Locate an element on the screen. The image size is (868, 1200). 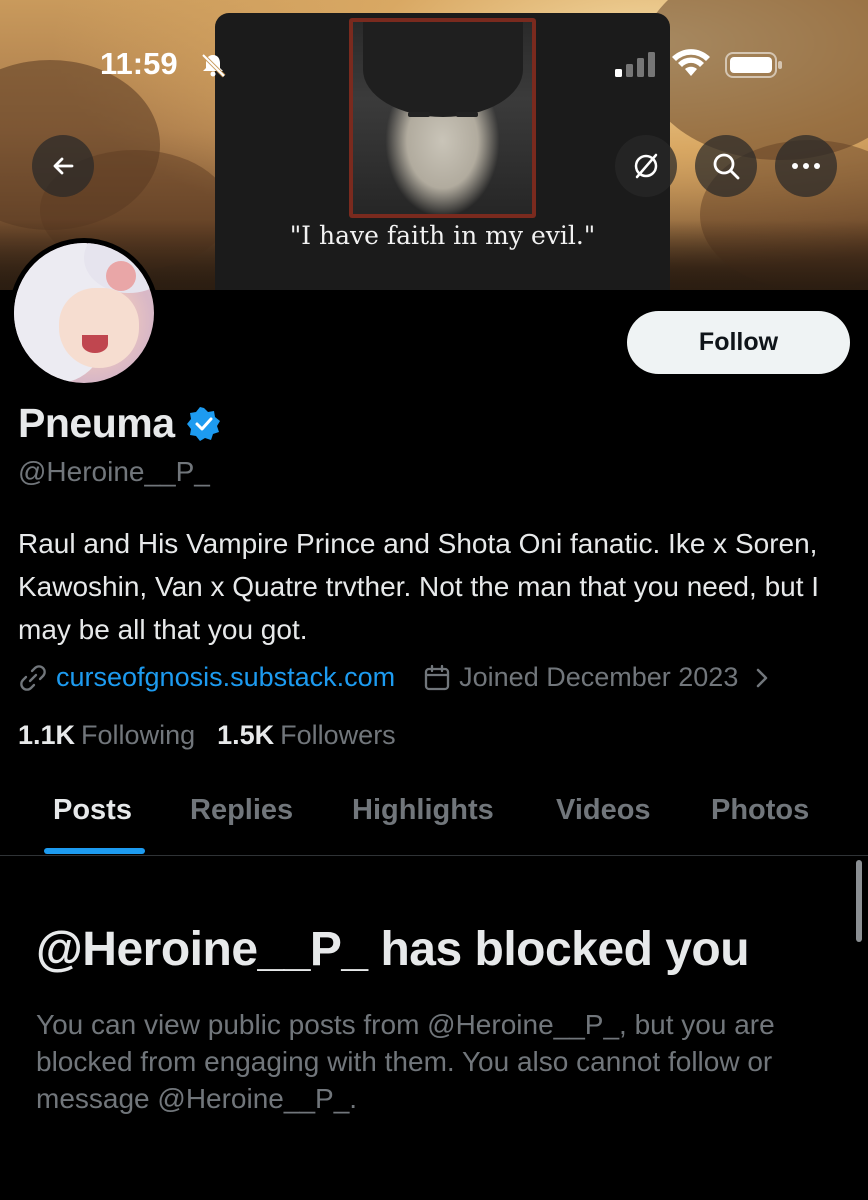
tab-replies: Replies is located at coordinates (241, 810).